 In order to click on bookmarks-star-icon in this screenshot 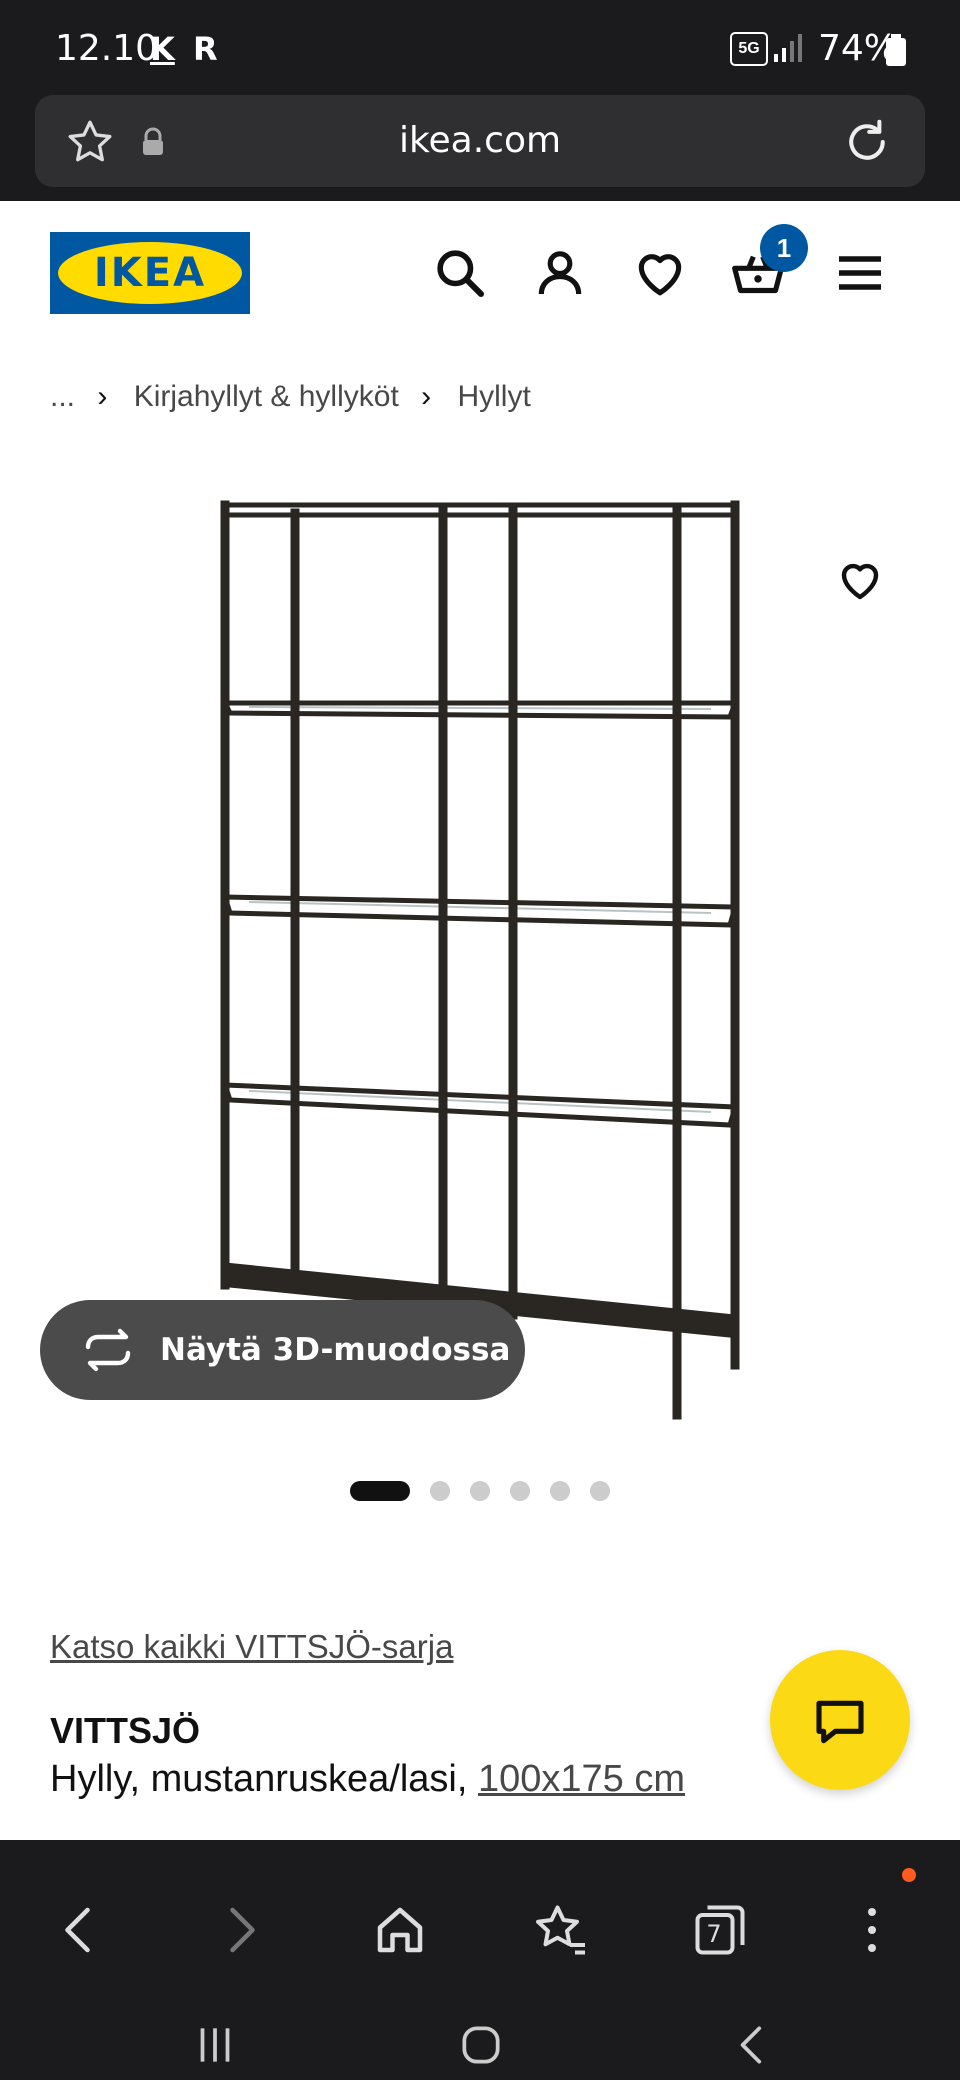, I will do `click(560, 1930)`.